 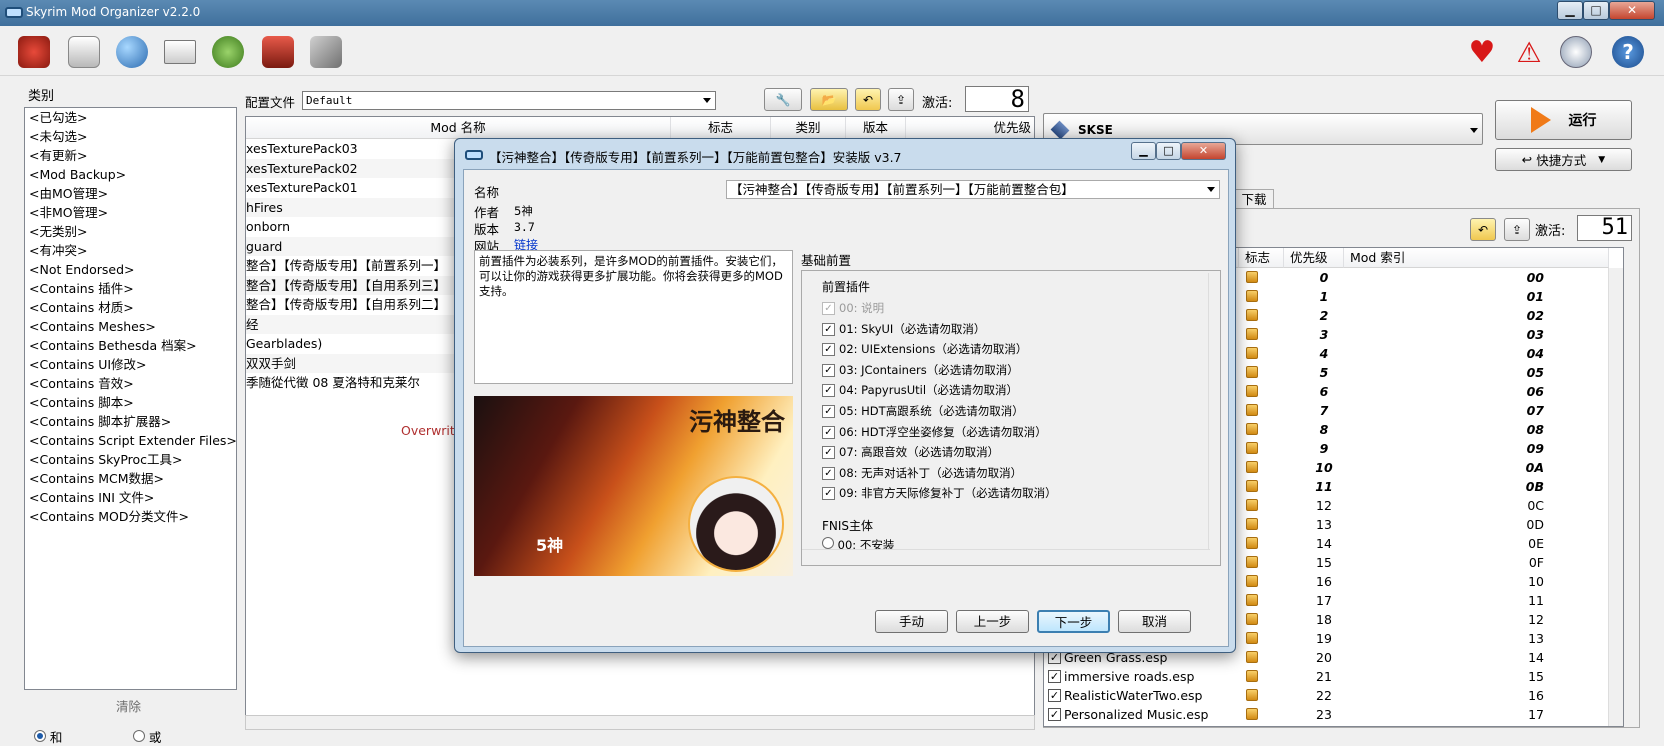 What do you see at coordinates (1073, 621) in the screenshot?
I see `next-button: 下一步` at bounding box center [1073, 621].